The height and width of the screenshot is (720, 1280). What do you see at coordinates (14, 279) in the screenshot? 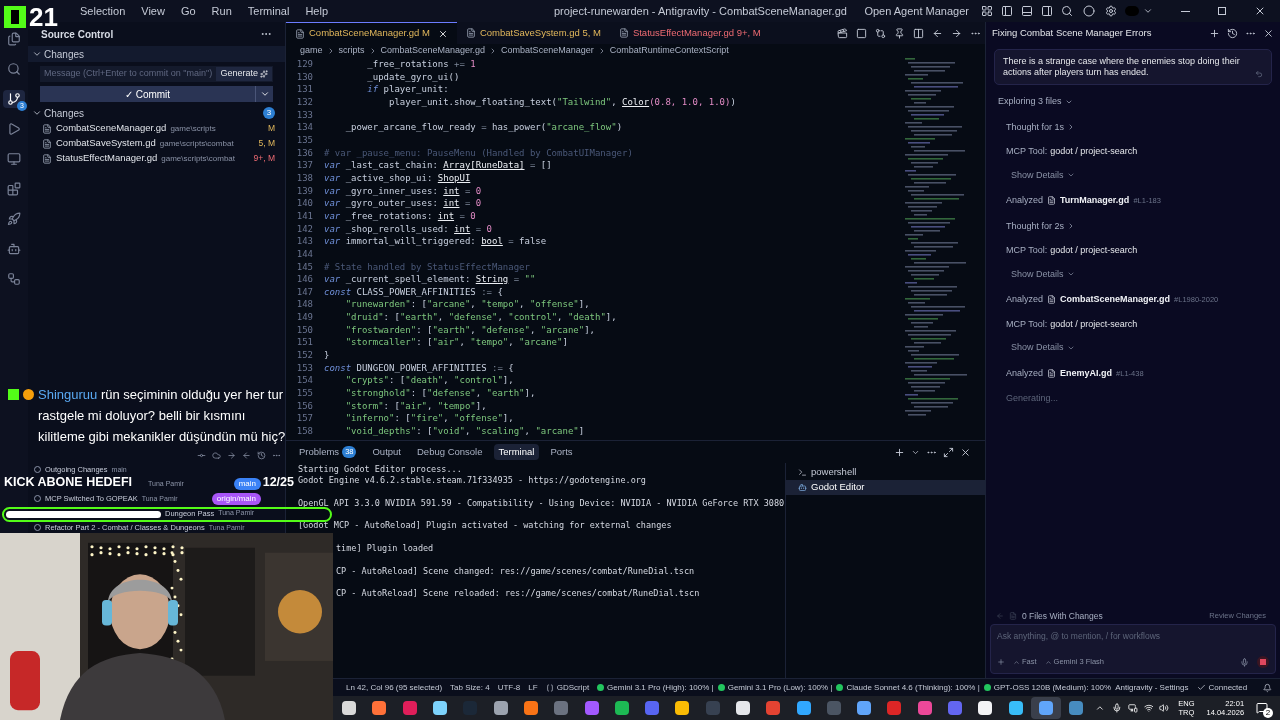
I see `flow-icon` at bounding box center [14, 279].